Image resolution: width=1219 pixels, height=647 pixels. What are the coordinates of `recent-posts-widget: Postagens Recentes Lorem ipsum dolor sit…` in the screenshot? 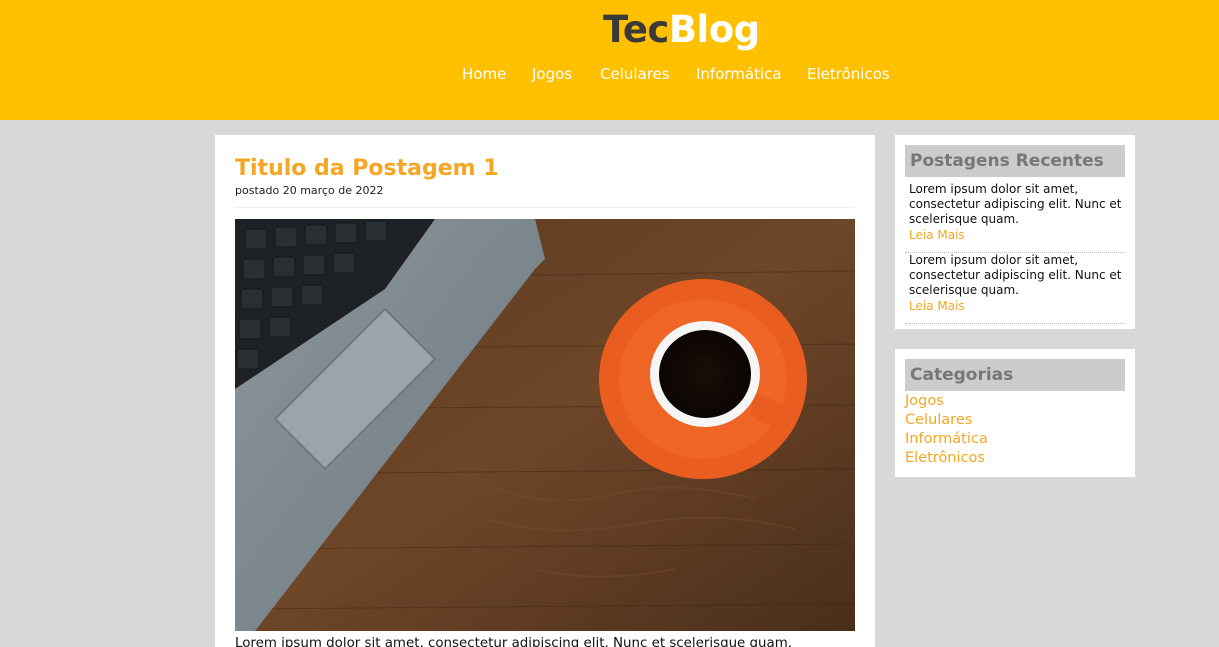 It's located at (1015, 232).